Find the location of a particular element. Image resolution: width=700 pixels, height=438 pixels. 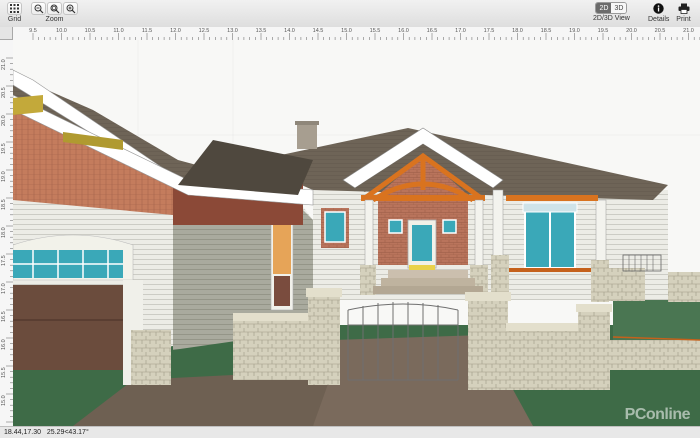

info-icon is located at coordinates (658, 8).